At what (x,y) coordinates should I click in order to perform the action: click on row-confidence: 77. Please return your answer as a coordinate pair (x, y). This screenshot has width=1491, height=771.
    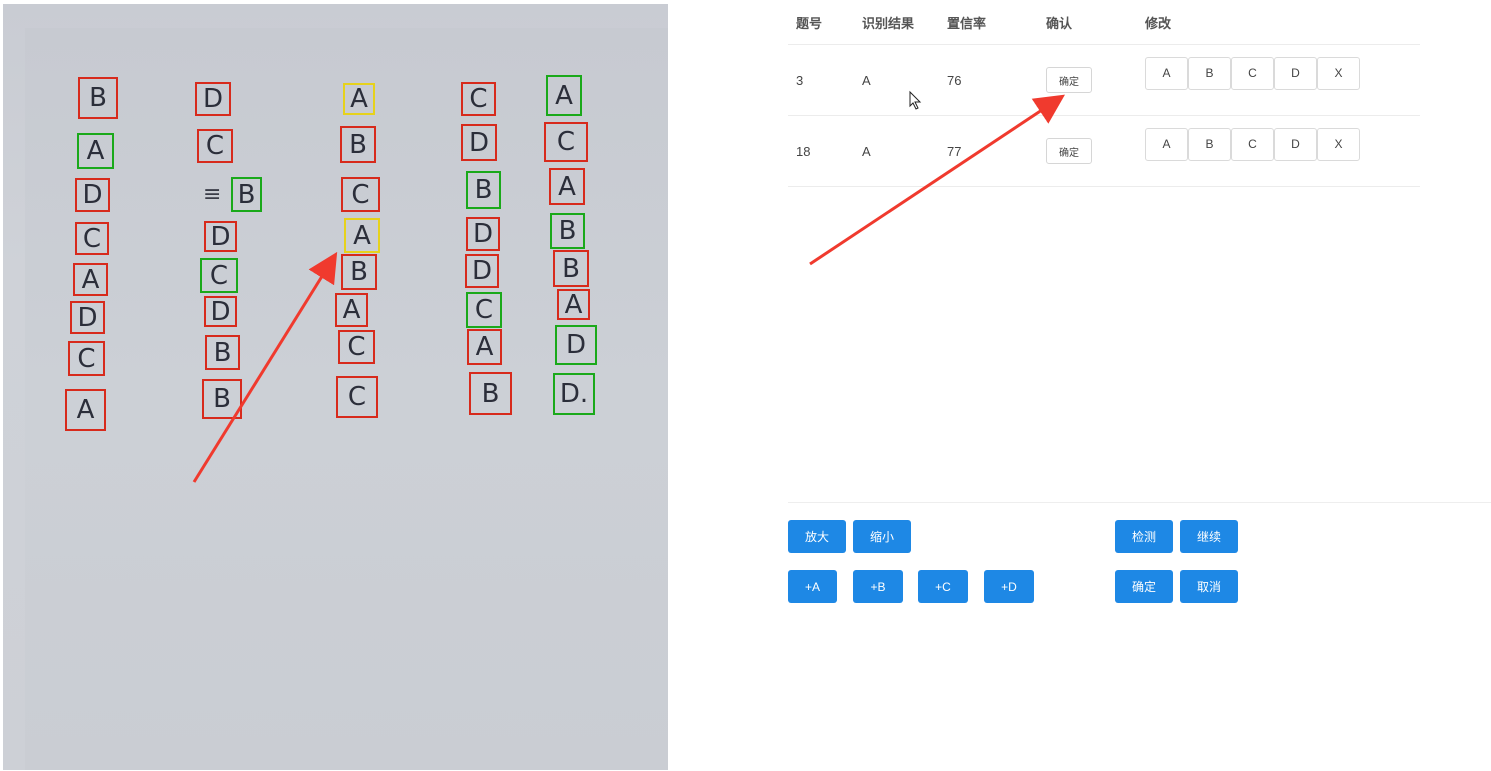
    Looking at the image, I should click on (988, 151).